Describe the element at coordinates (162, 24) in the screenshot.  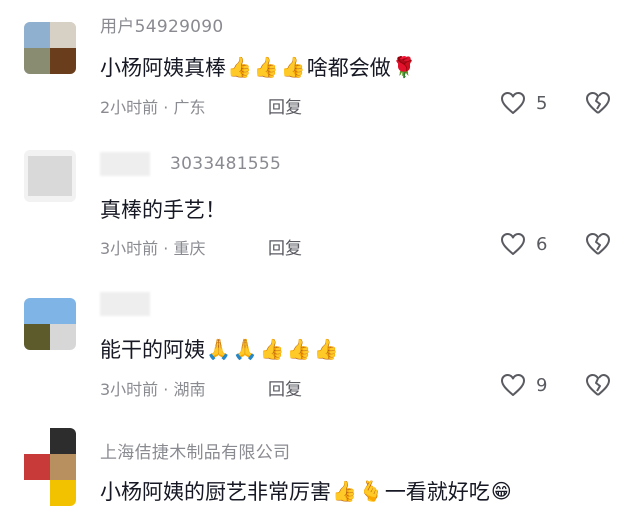
I see `comment-username: 用户54929090` at that location.